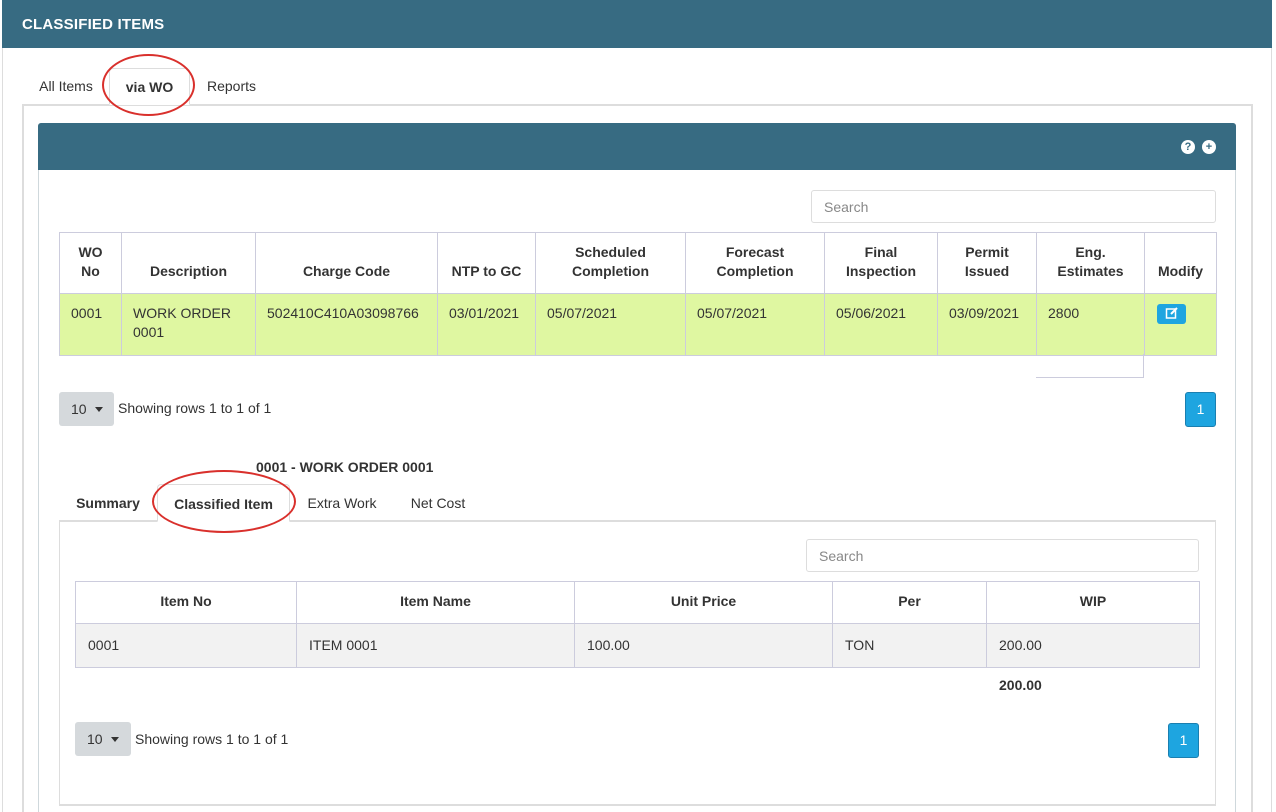 This screenshot has height=812, width=1276. I want to click on cell-wip: 200.00, so click(1093, 645).